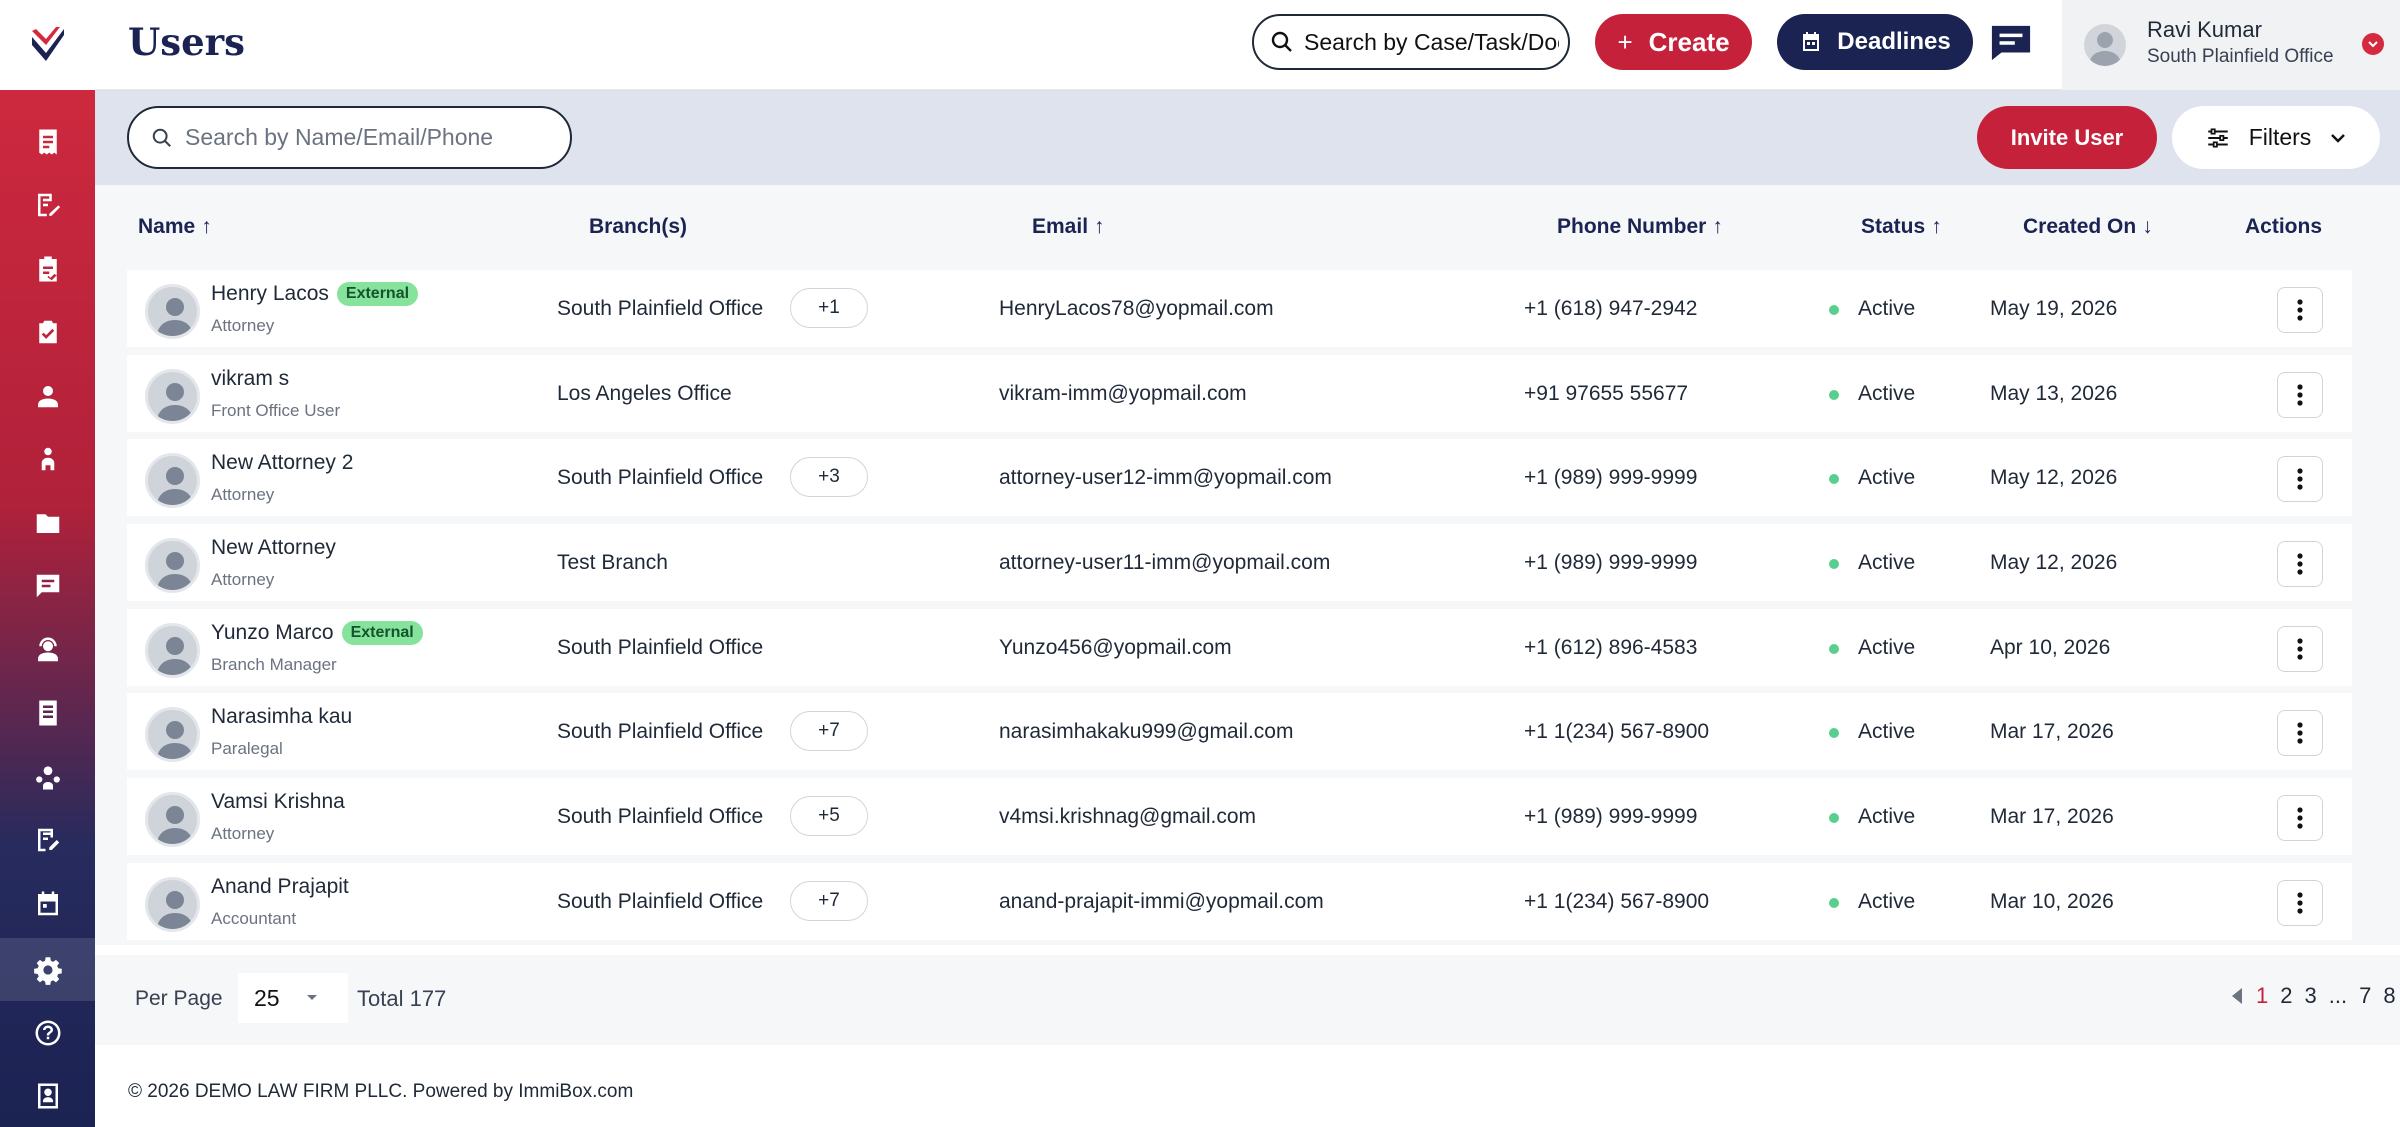 Image resolution: width=2400 pixels, height=1127 pixels. I want to click on sidebar-item-user-groups, so click(47, 777).